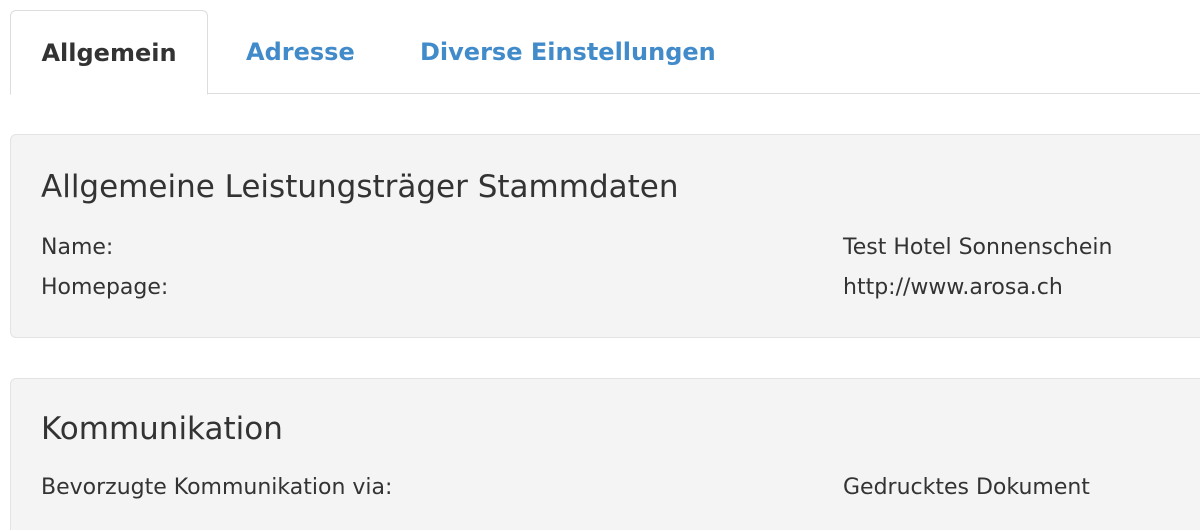 This screenshot has height=530, width=1200. I want to click on tab-adresse: Adresse, so click(300, 52).